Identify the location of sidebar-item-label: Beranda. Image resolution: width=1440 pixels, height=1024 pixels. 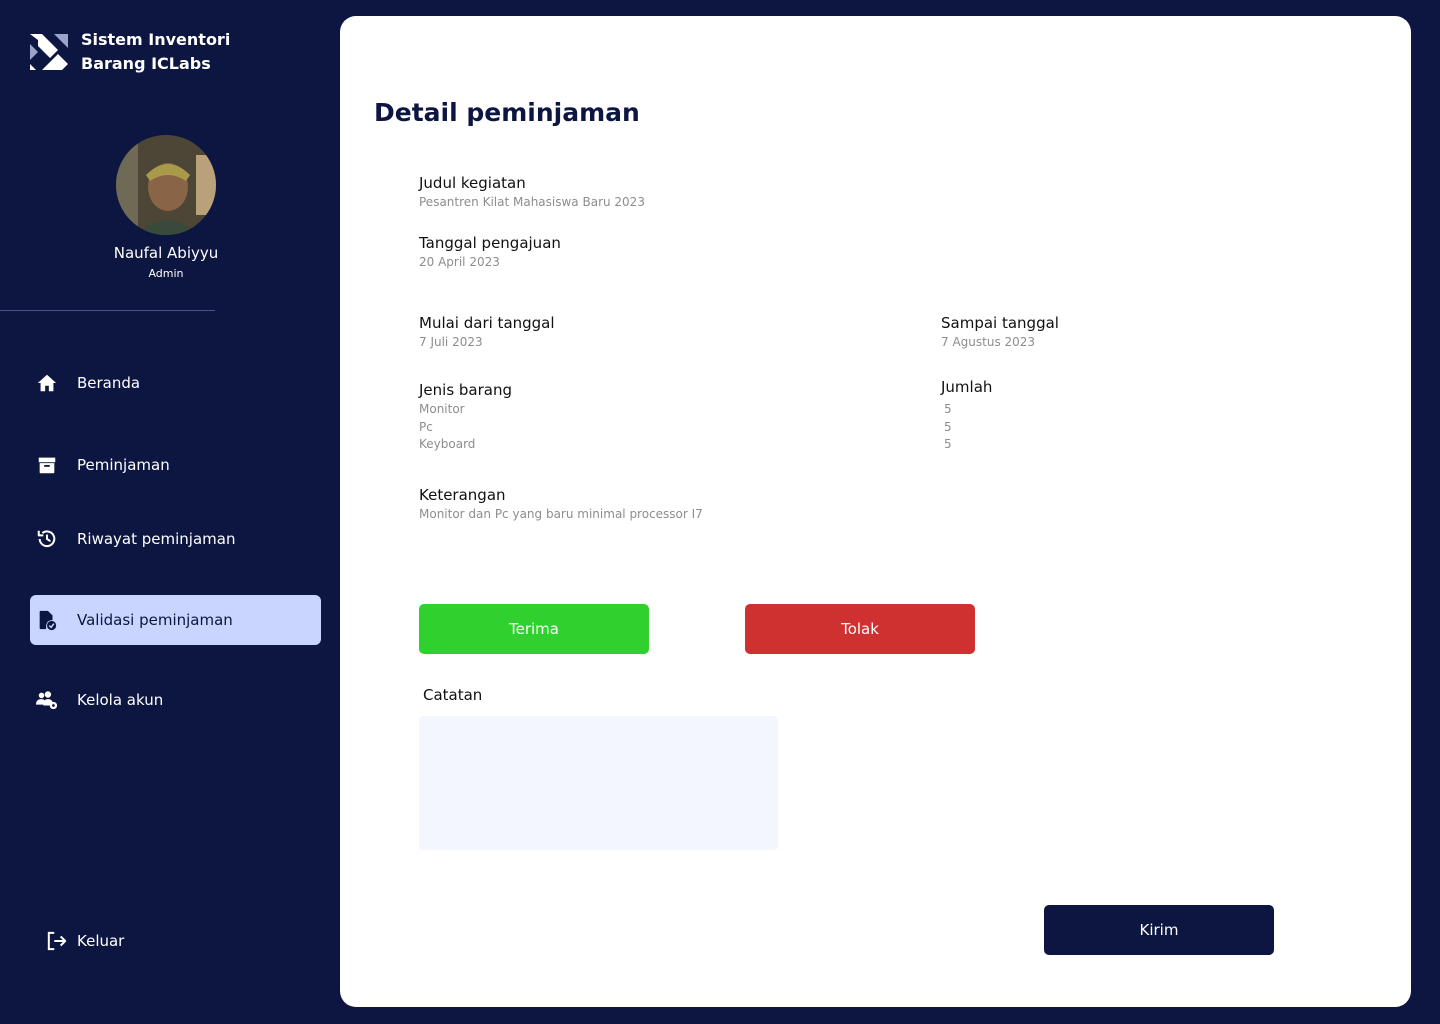
(109, 383).